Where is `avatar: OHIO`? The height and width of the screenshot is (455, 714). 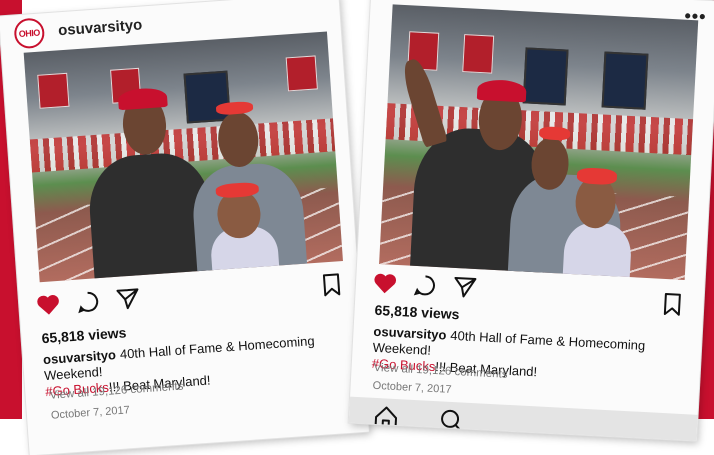 avatar: OHIO is located at coordinates (29, 33).